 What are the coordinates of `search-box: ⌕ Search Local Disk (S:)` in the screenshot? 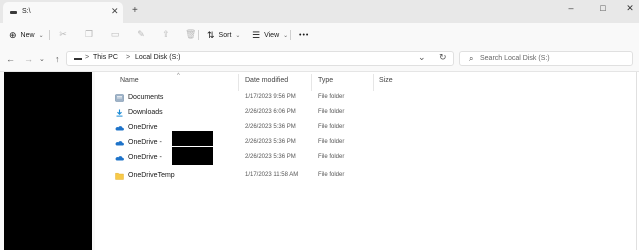 It's located at (546, 58).